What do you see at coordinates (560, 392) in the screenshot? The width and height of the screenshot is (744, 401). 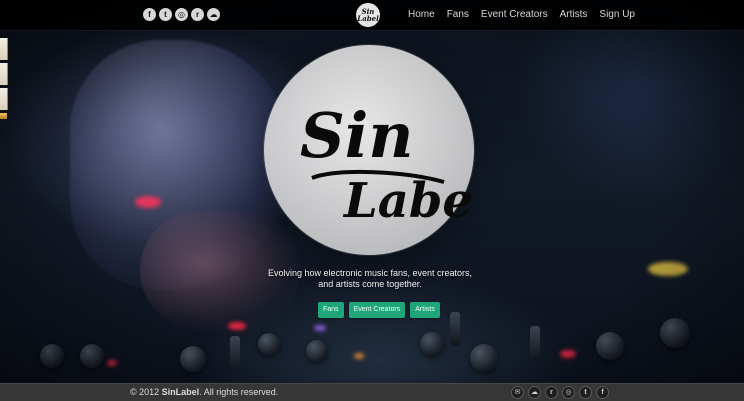 I see `social-links-bottom: ✉ ☁ r ◎ t f` at bounding box center [560, 392].